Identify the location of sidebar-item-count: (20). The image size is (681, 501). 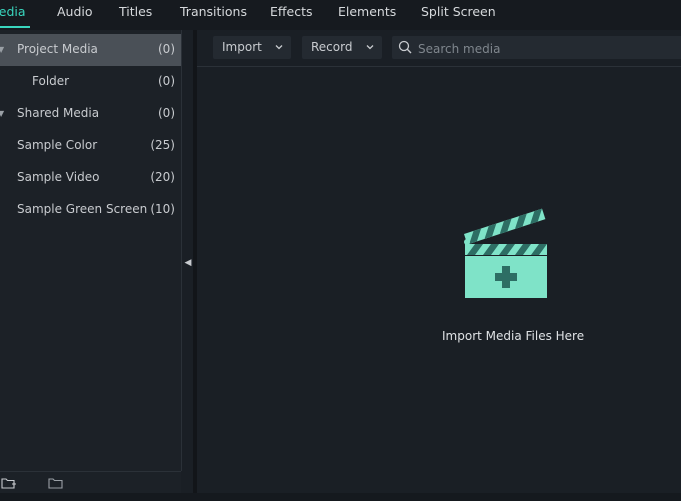
(162, 177).